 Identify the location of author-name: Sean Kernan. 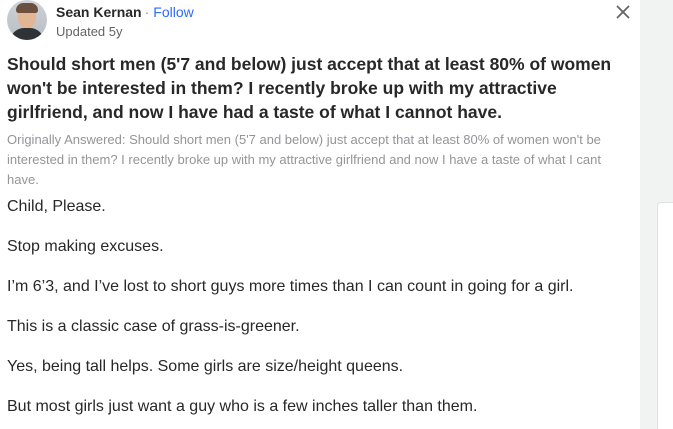
(99, 12).